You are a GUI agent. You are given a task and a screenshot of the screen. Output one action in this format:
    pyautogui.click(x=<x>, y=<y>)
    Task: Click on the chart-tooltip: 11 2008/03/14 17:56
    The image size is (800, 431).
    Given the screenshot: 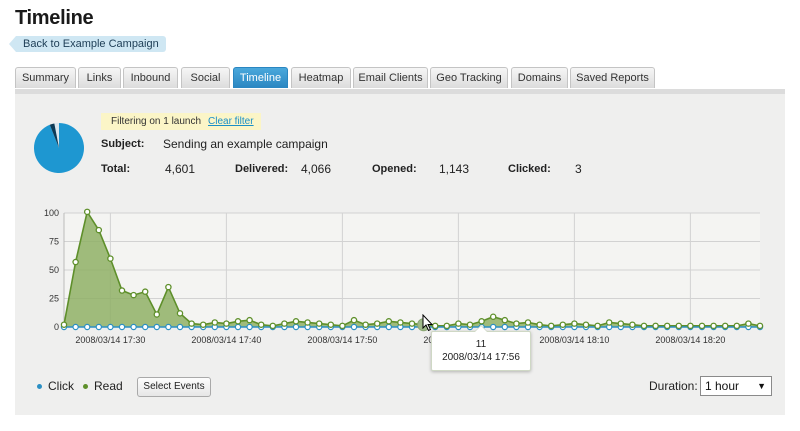 What is the action you would take?
    pyautogui.click(x=481, y=348)
    